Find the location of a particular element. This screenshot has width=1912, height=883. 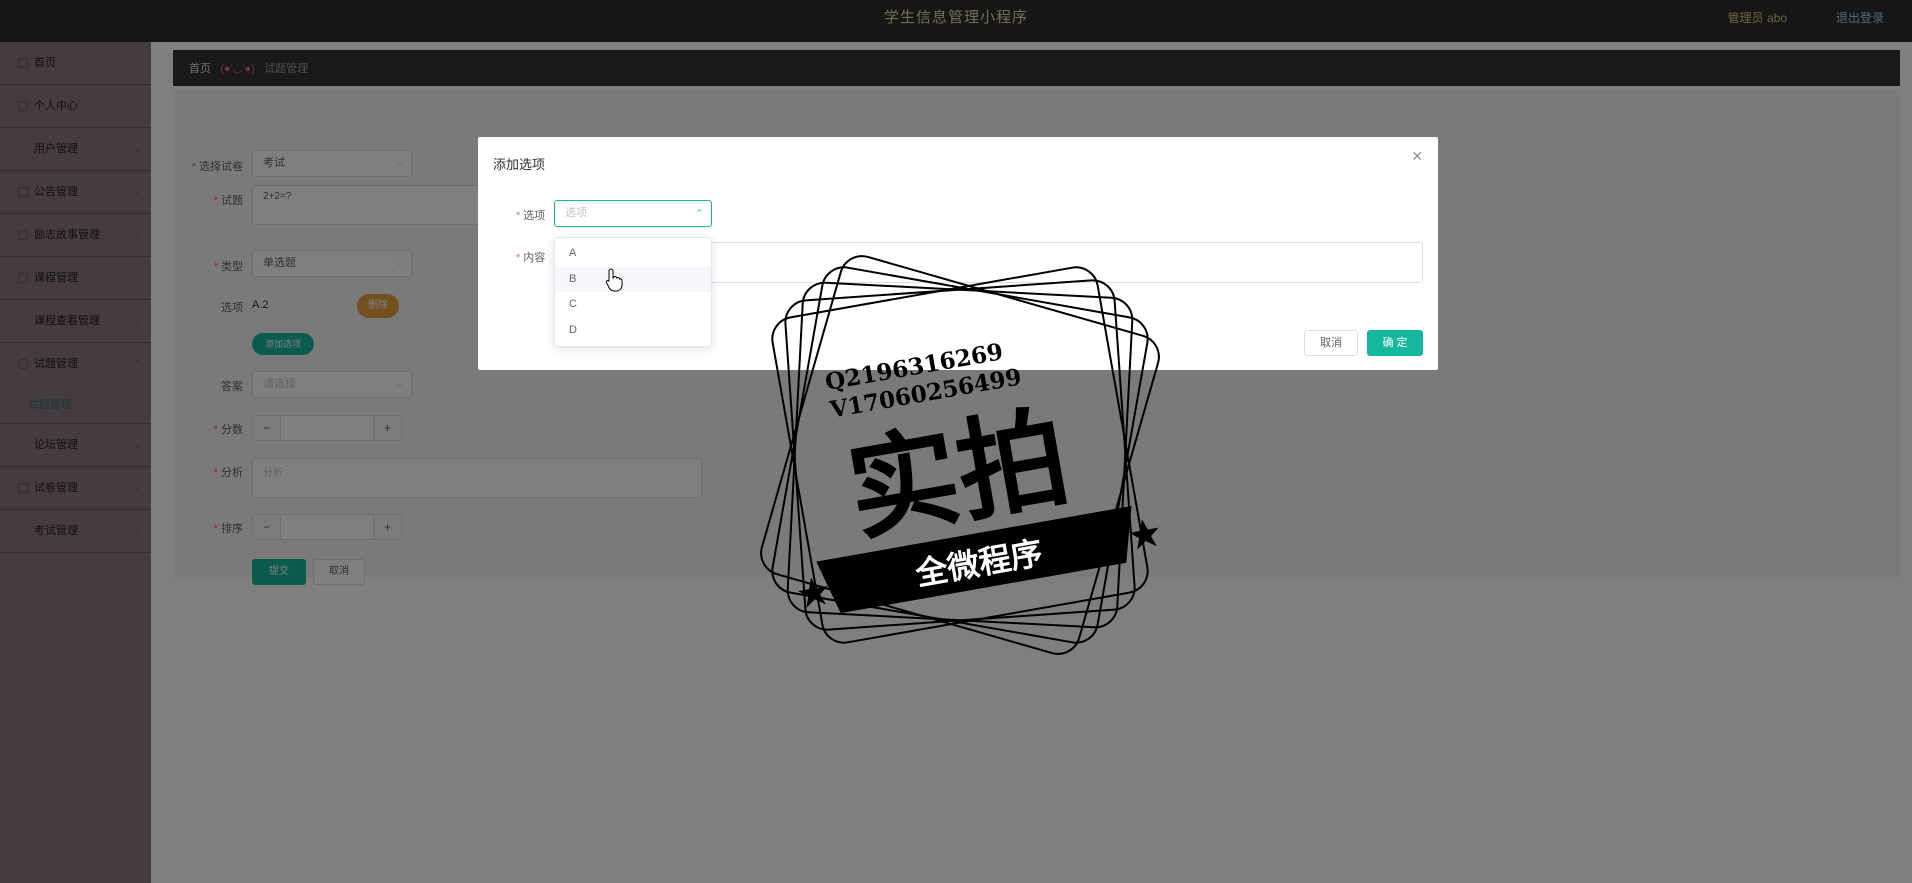

dropdown-option: A is located at coordinates (633, 254).